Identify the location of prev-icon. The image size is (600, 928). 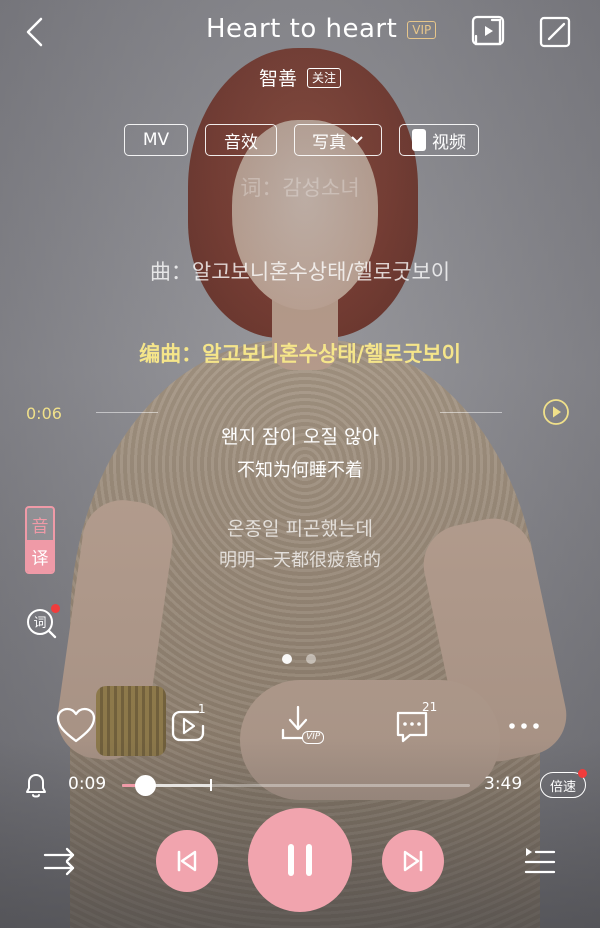
(187, 861).